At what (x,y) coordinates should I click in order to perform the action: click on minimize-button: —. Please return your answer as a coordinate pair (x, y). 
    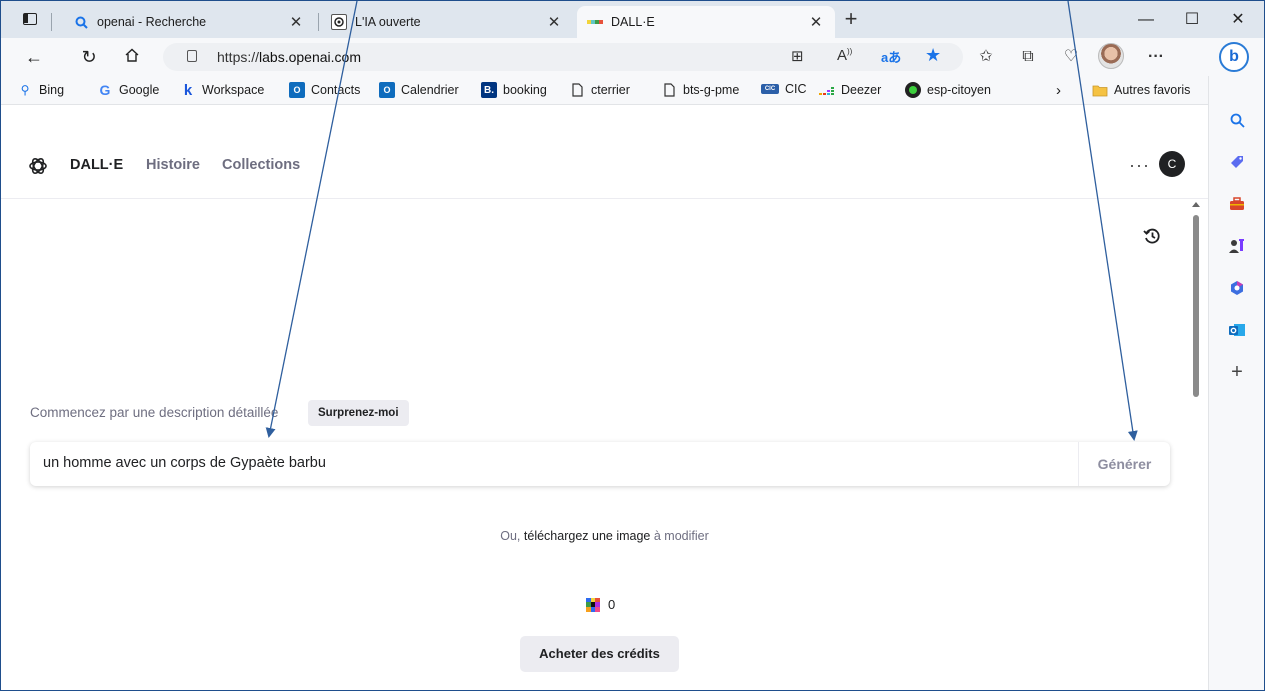
    Looking at the image, I should click on (1146, 20).